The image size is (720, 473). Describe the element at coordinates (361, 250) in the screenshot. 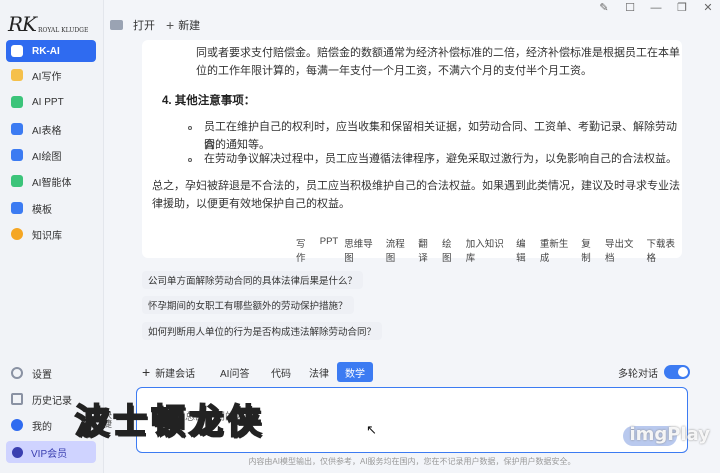

I see `action-mindmap: 思维导图` at that location.